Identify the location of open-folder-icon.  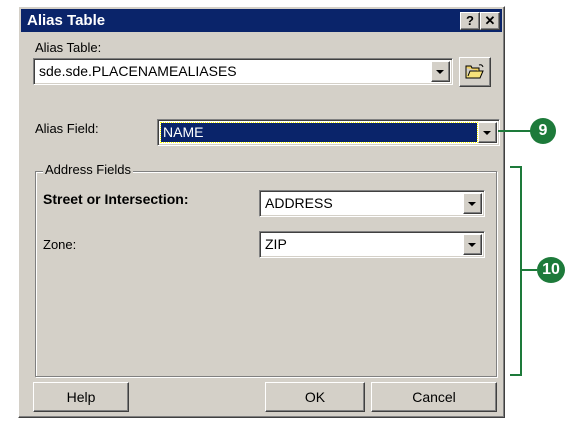
(474, 71).